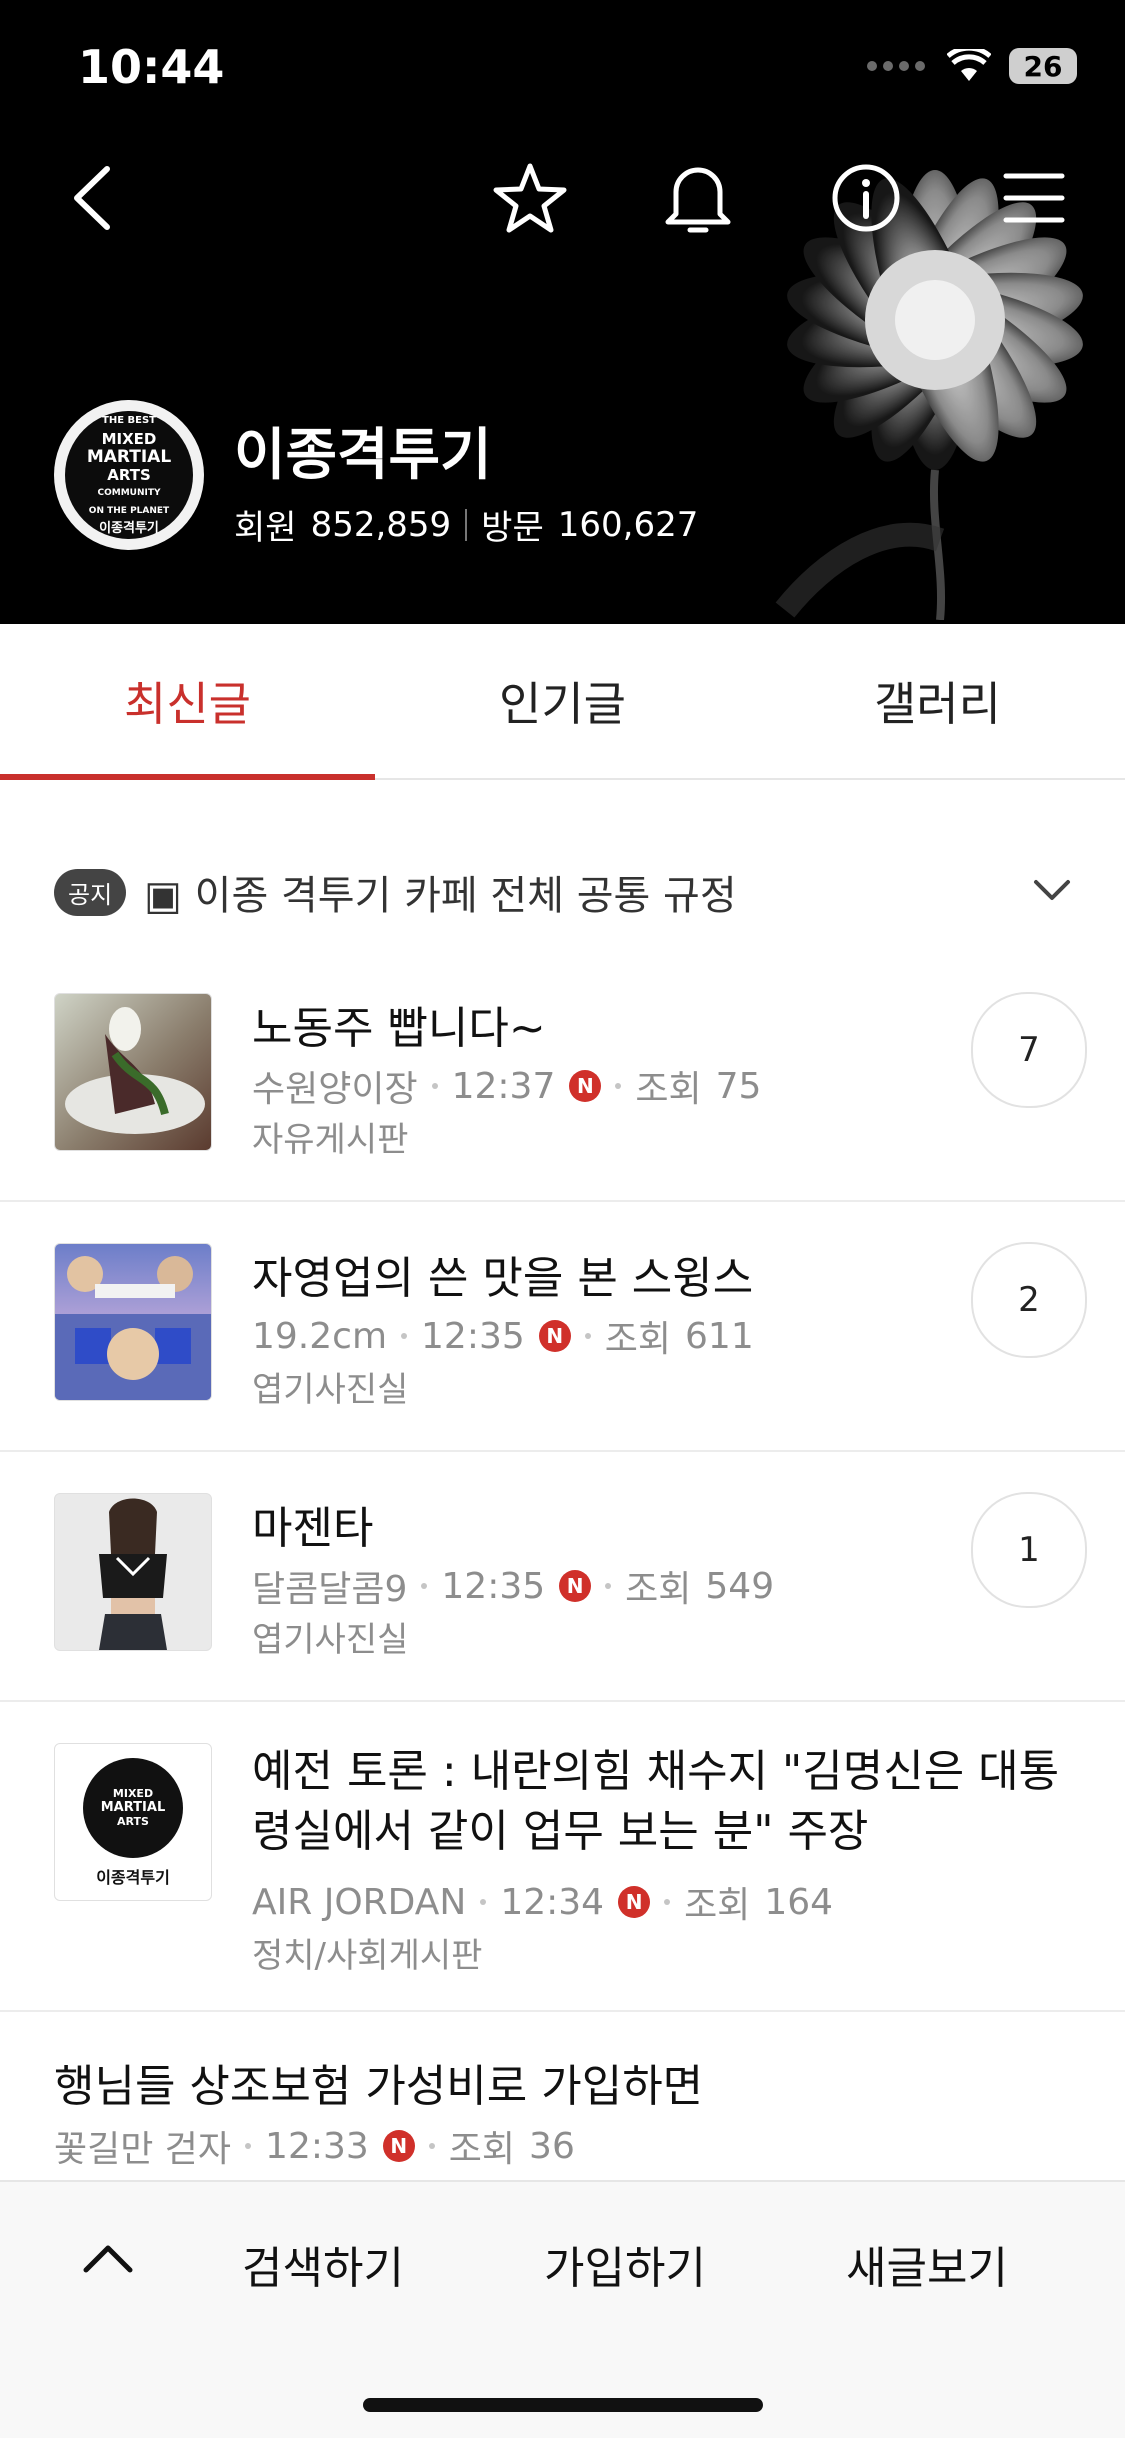  What do you see at coordinates (552, 1902) in the screenshot?
I see `post-time: 12:34` at bounding box center [552, 1902].